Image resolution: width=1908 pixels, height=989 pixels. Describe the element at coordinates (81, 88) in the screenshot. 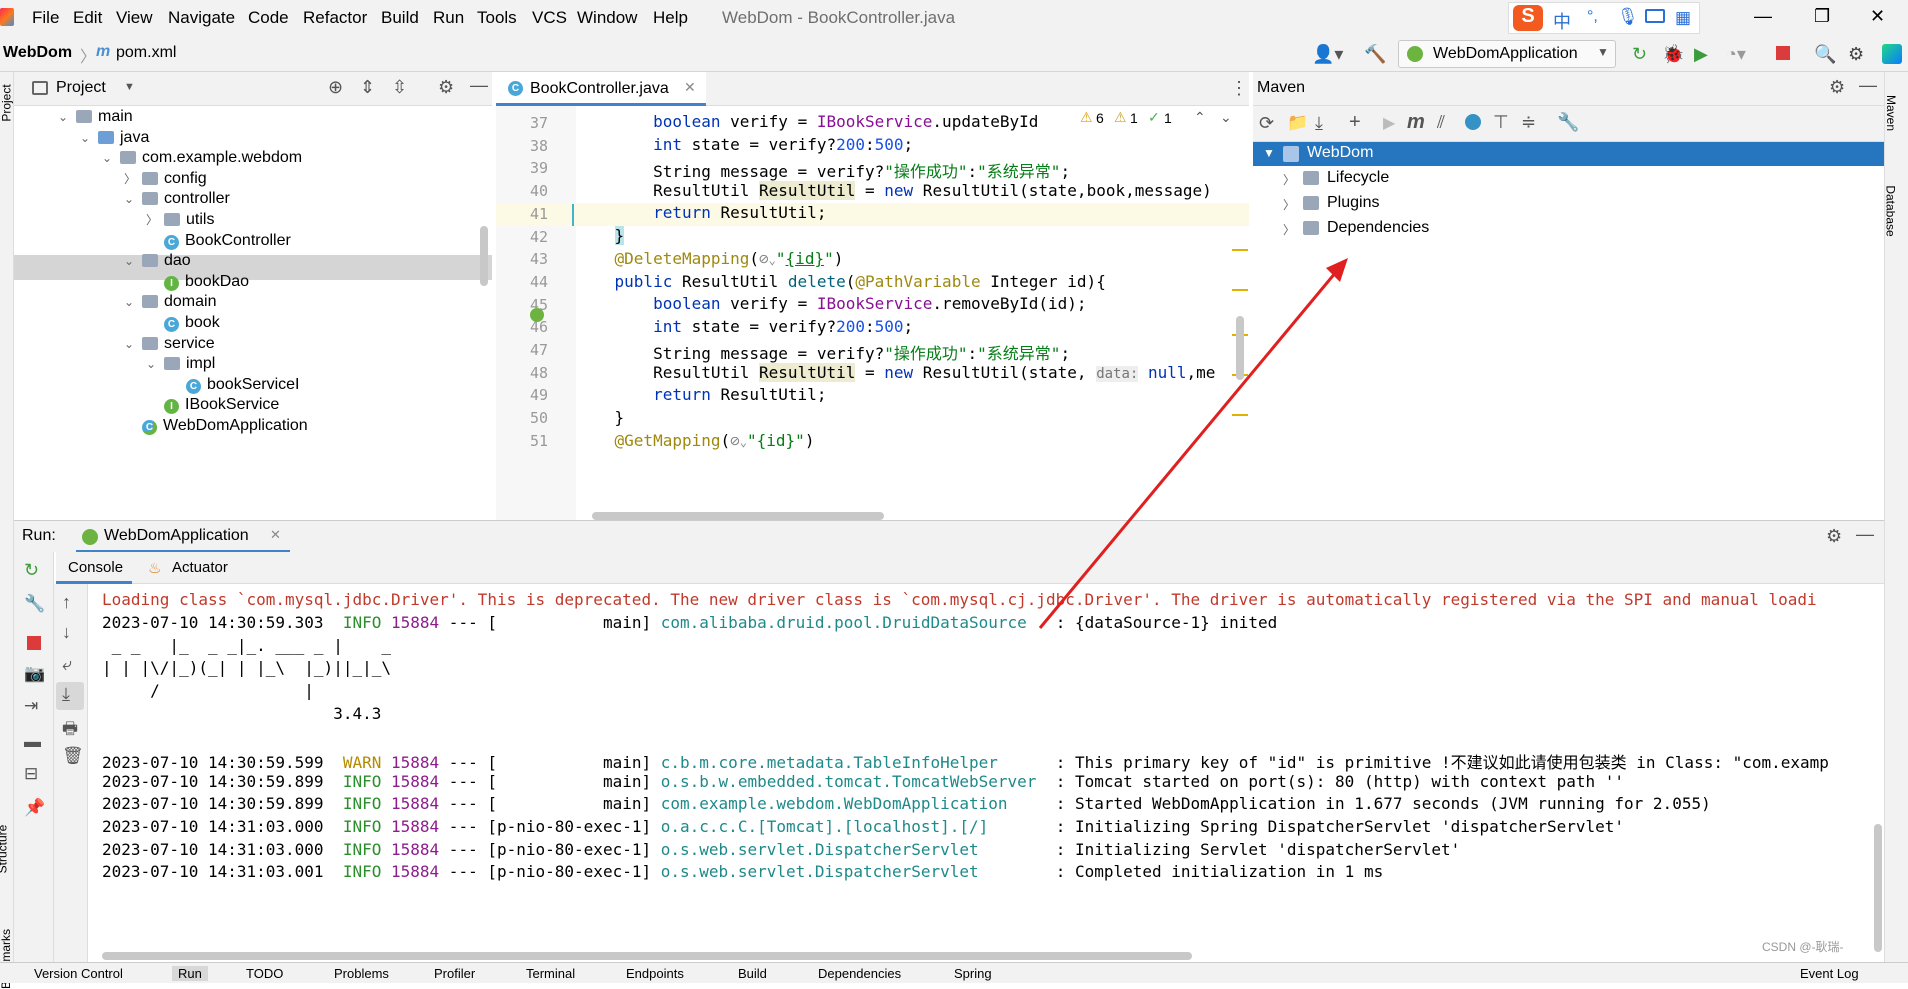

I see `project-panel-title: Project` at that location.